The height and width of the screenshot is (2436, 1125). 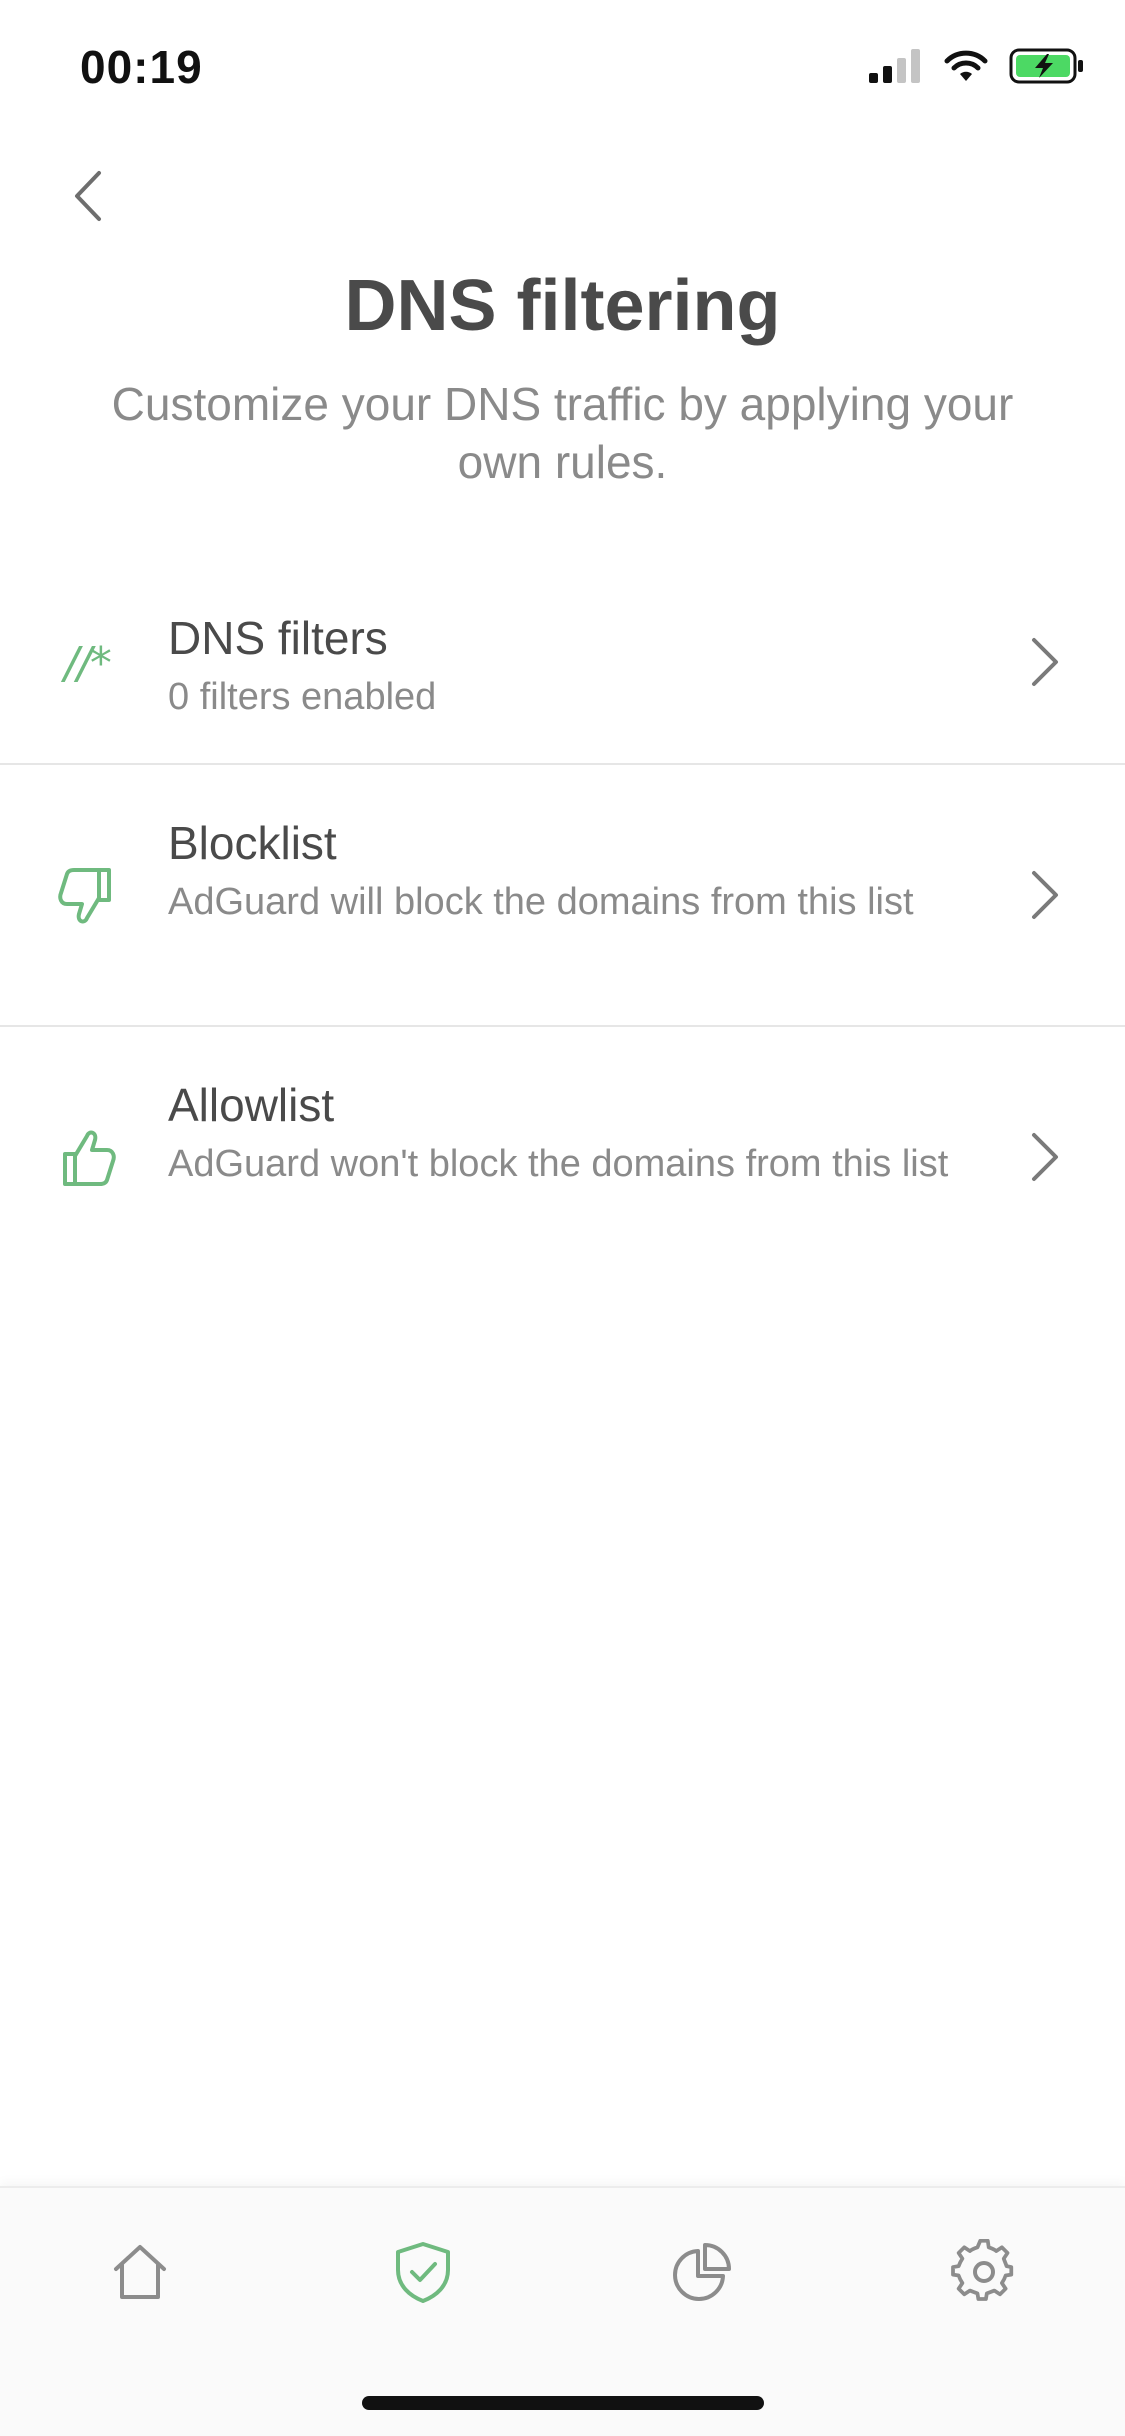 I want to click on thumbs-up-icon, so click(x=87, y=1158).